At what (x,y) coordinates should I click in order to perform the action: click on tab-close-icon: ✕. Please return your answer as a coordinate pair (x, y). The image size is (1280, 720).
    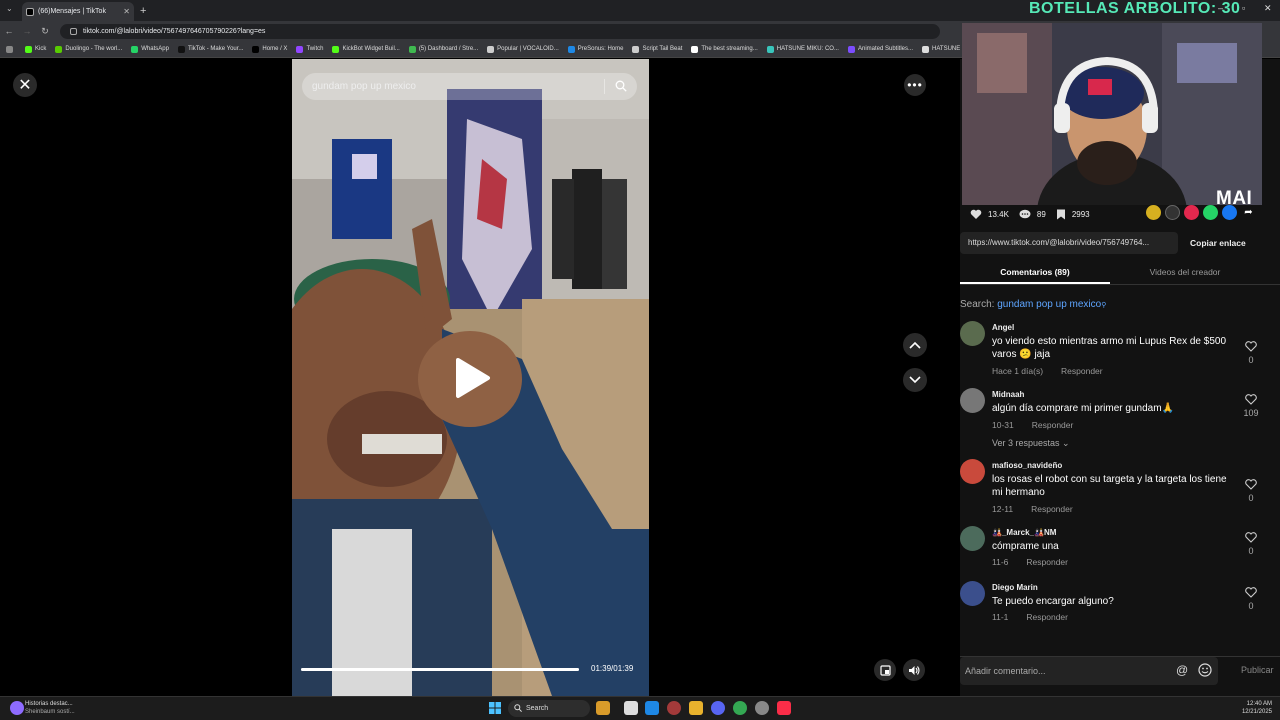
    Looking at the image, I should click on (126, 11).